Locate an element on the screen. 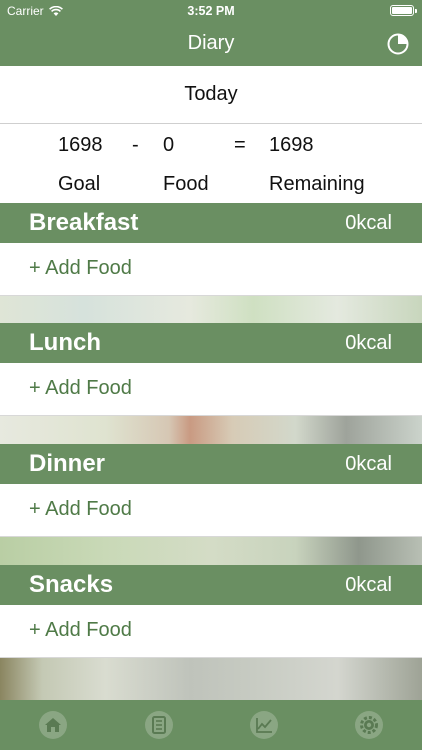 The height and width of the screenshot is (750, 422). battery-icon is located at coordinates (403, 10).